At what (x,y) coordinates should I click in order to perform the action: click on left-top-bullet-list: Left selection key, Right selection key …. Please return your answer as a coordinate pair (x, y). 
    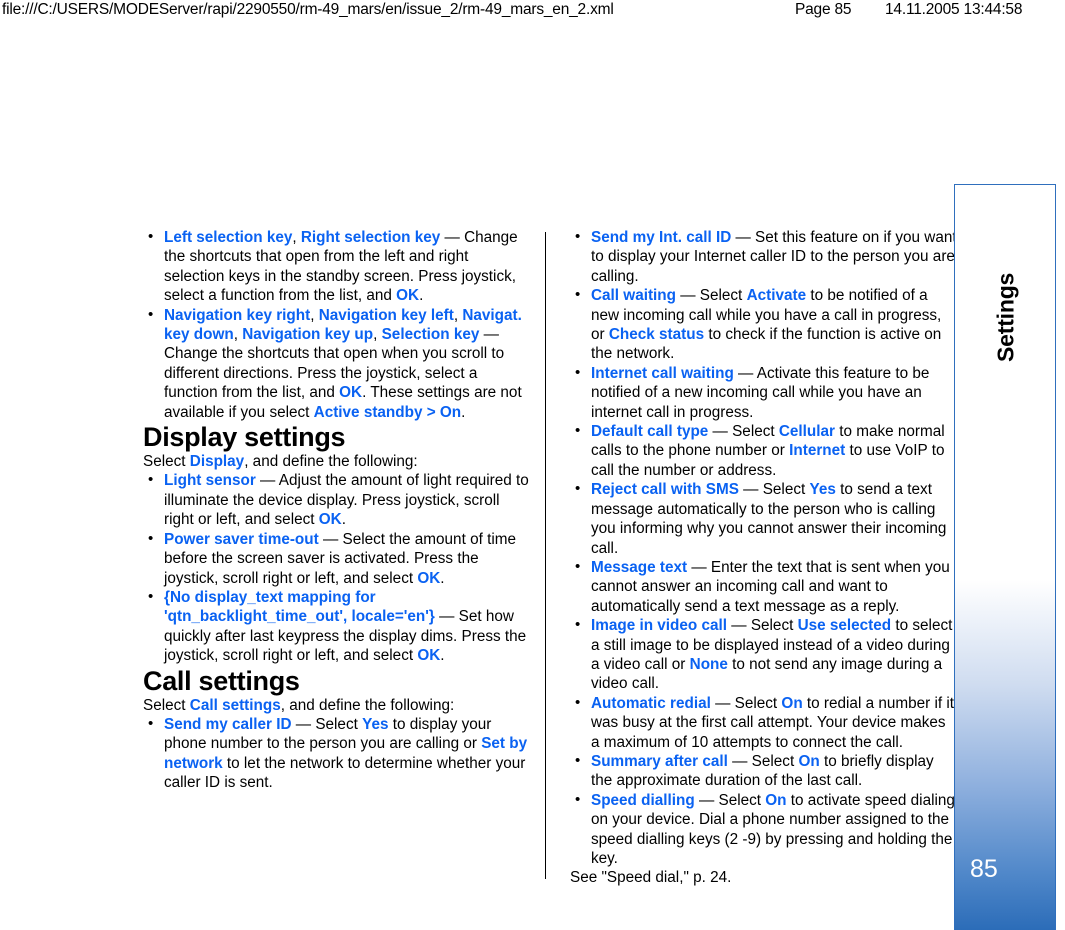
    Looking at the image, I should click on (337, 324).